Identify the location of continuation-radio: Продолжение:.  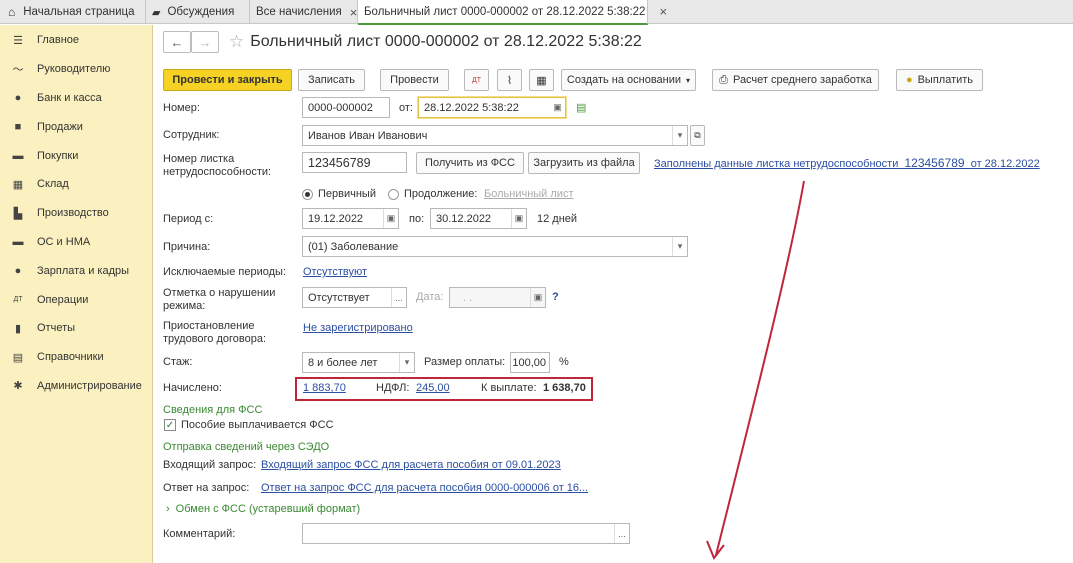
(432, 194).